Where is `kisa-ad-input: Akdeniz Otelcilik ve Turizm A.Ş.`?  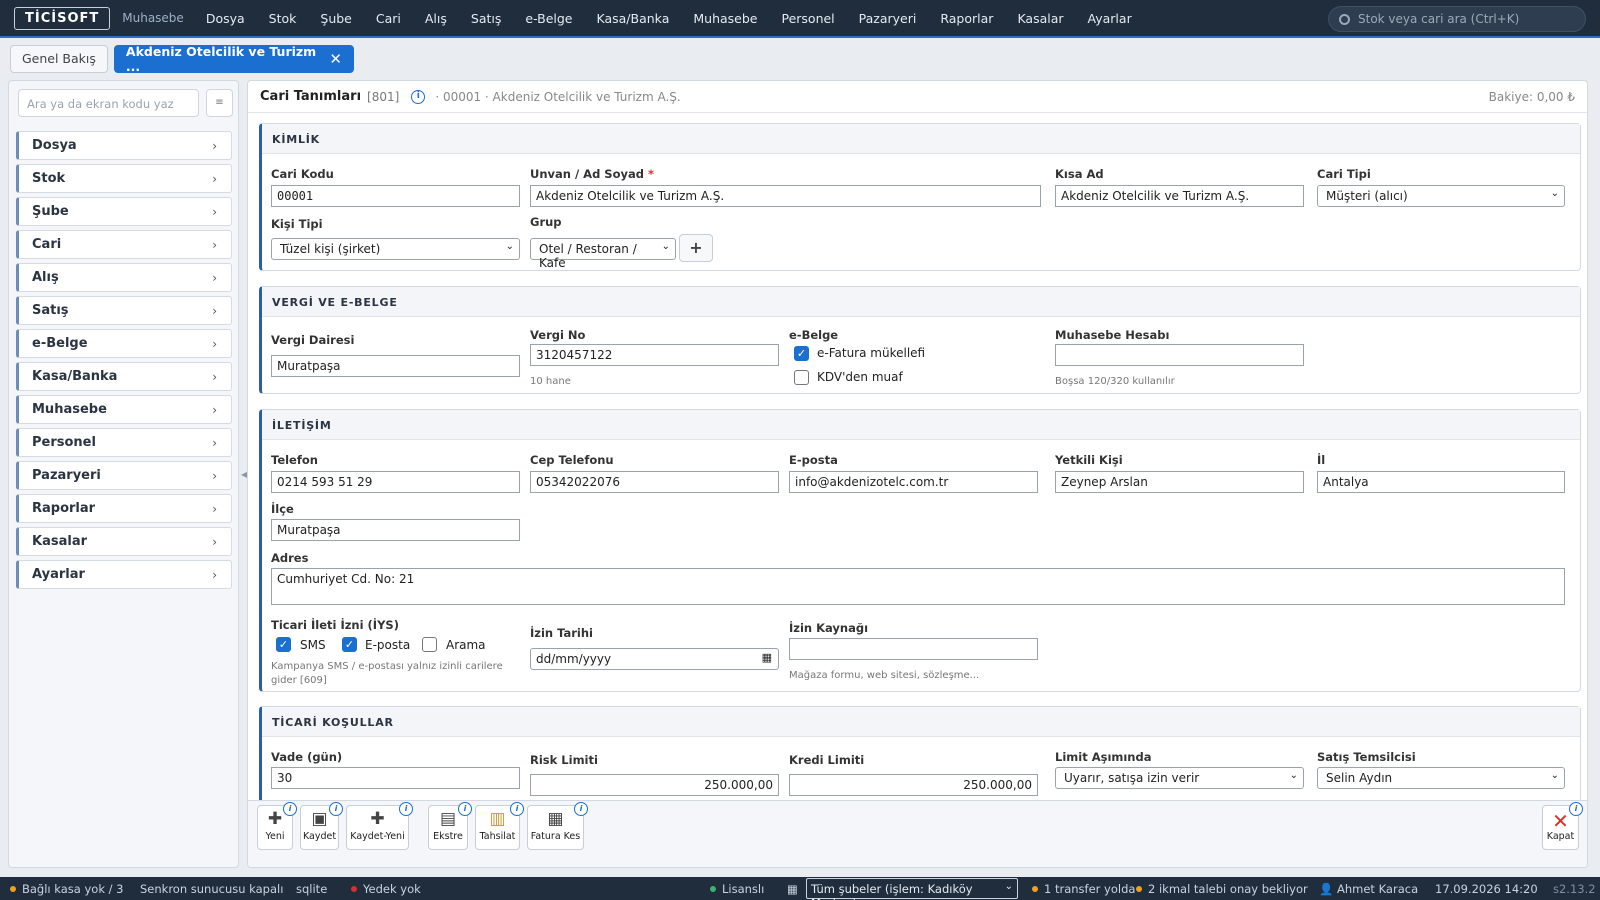 kisa-ad-input: Akdeniz Otelcilik ve Turizm A.Ş. is located at coordinates (1179, 196).